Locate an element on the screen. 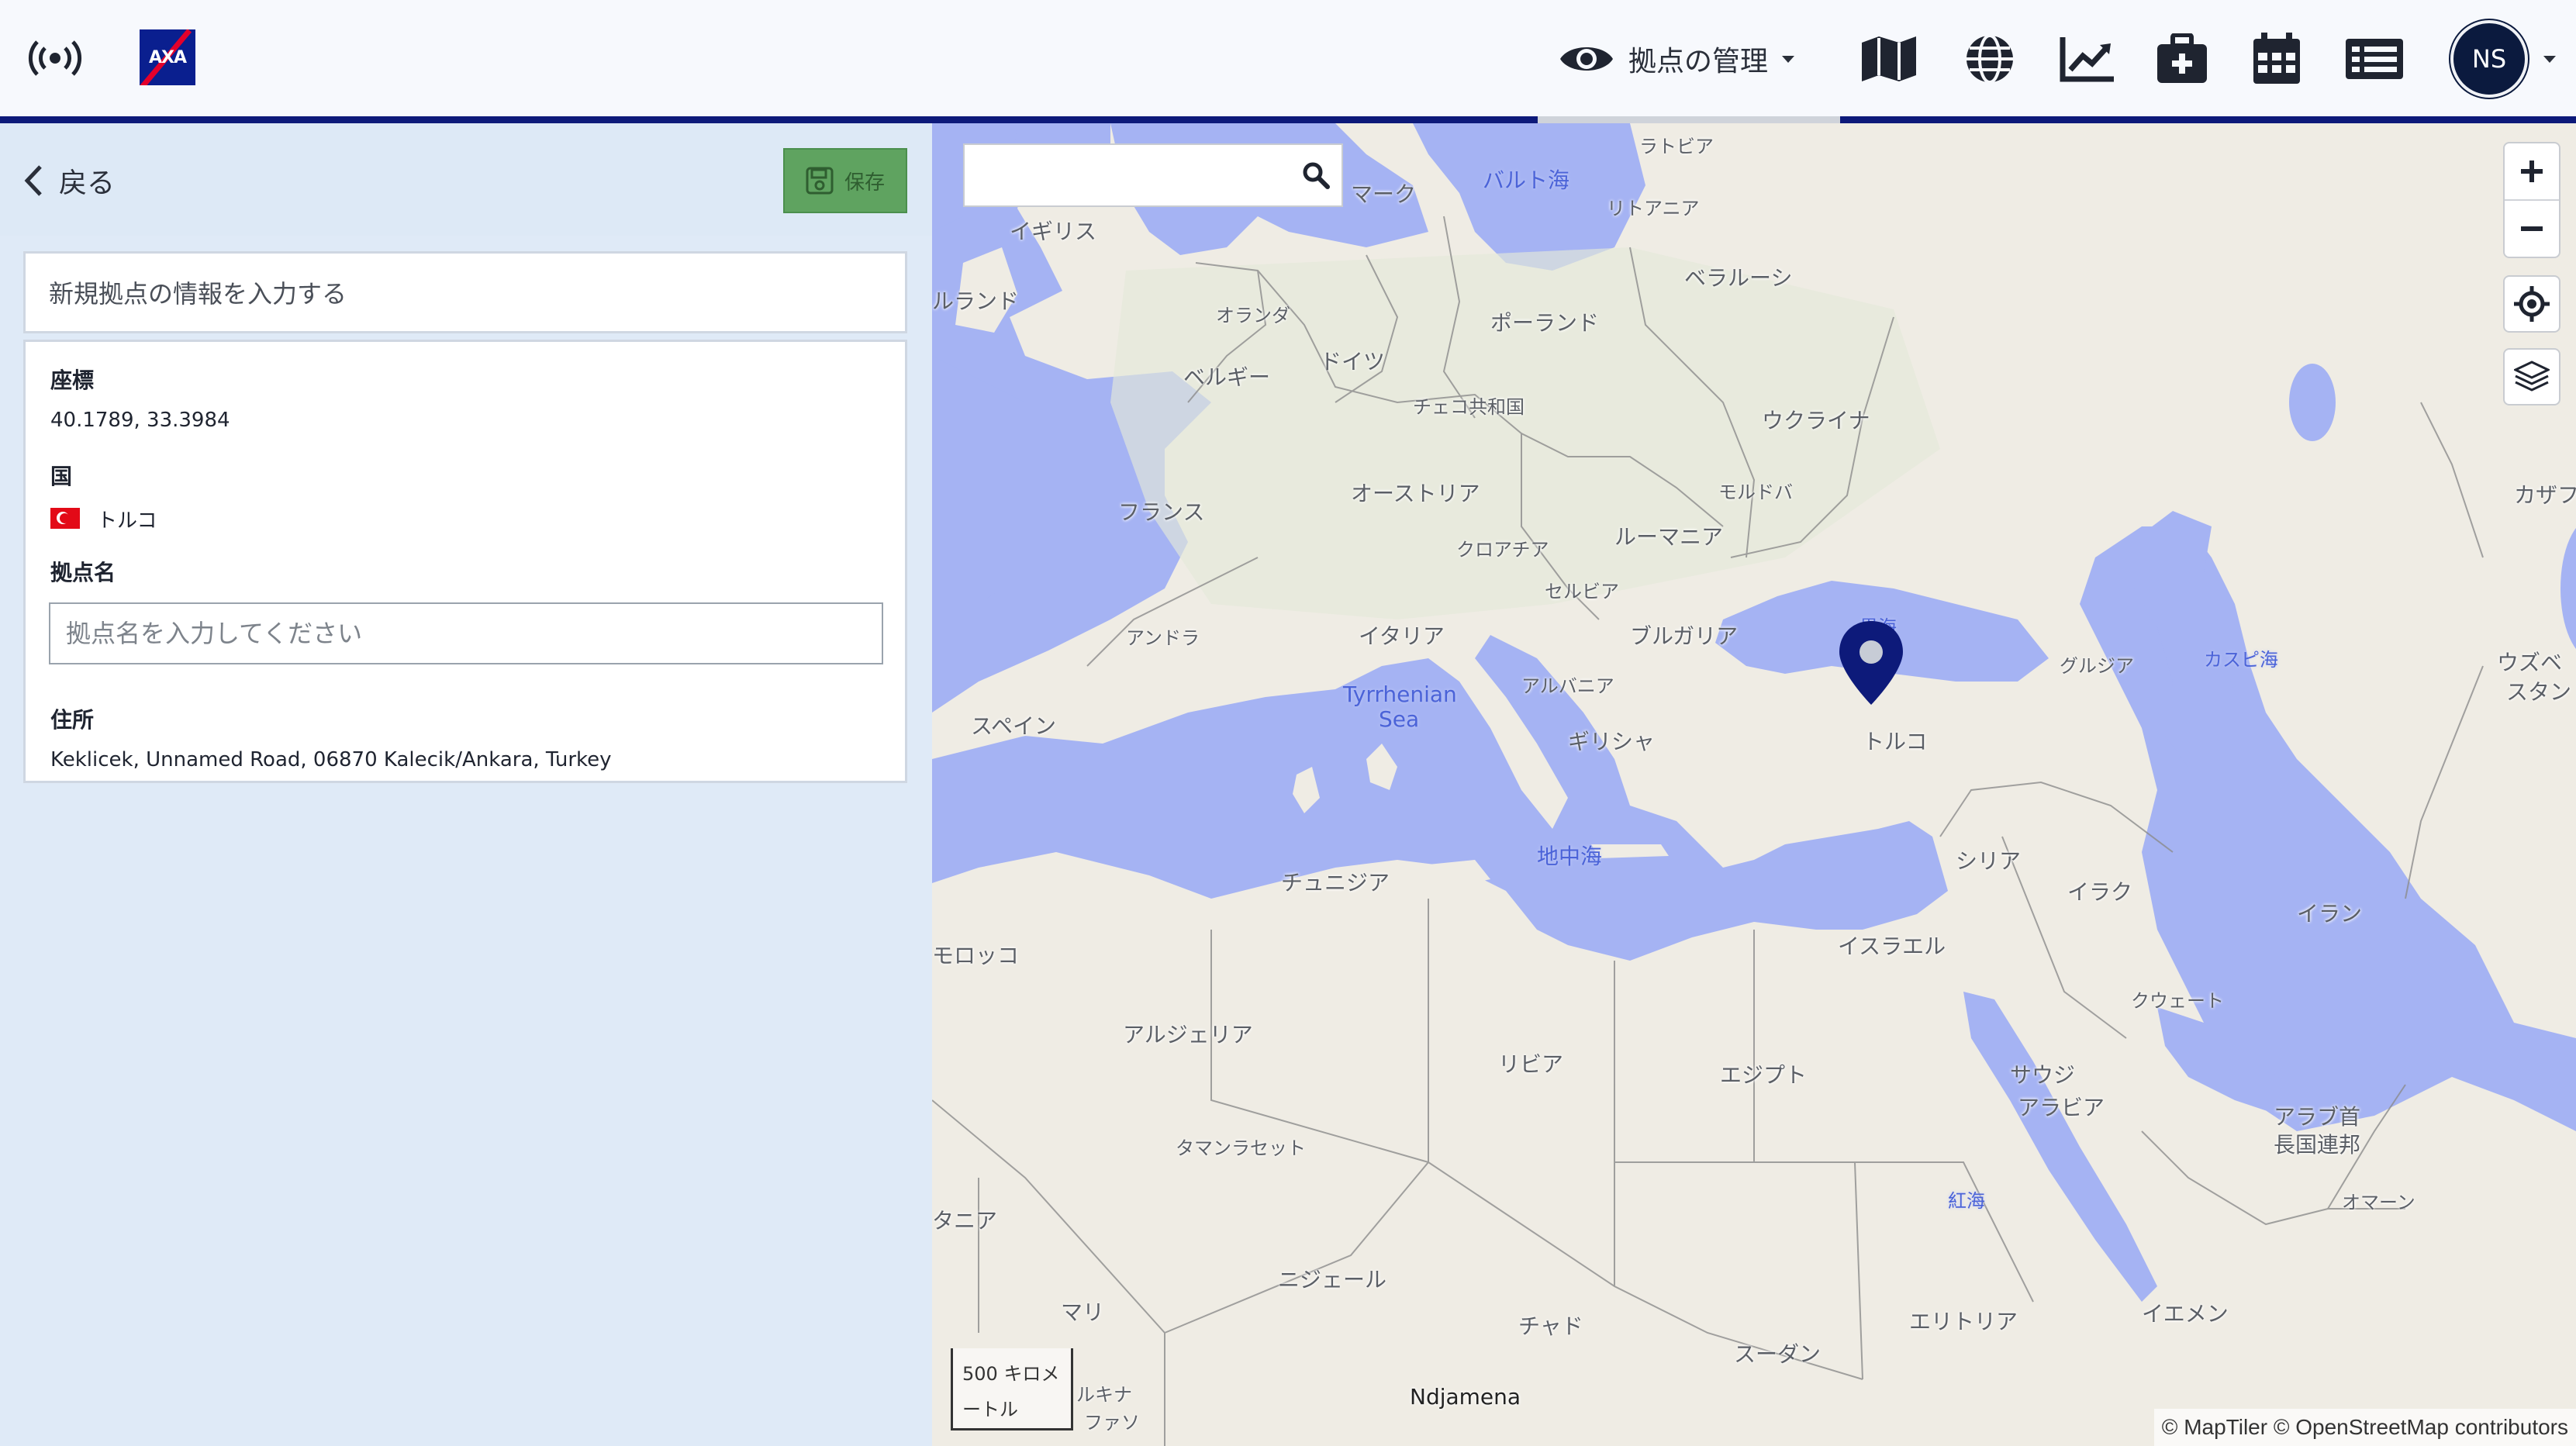  map-label-turkey: トルコ is located at coordinates (1895, 742).